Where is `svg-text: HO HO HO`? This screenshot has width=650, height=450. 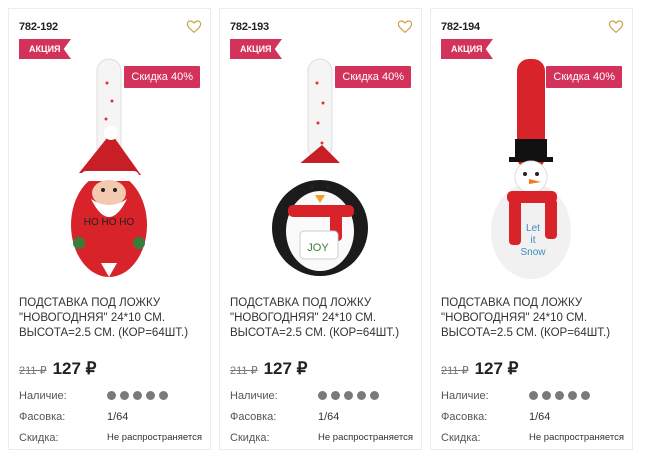 svg-text: HO HO HO is located at coordinates (109, 222).